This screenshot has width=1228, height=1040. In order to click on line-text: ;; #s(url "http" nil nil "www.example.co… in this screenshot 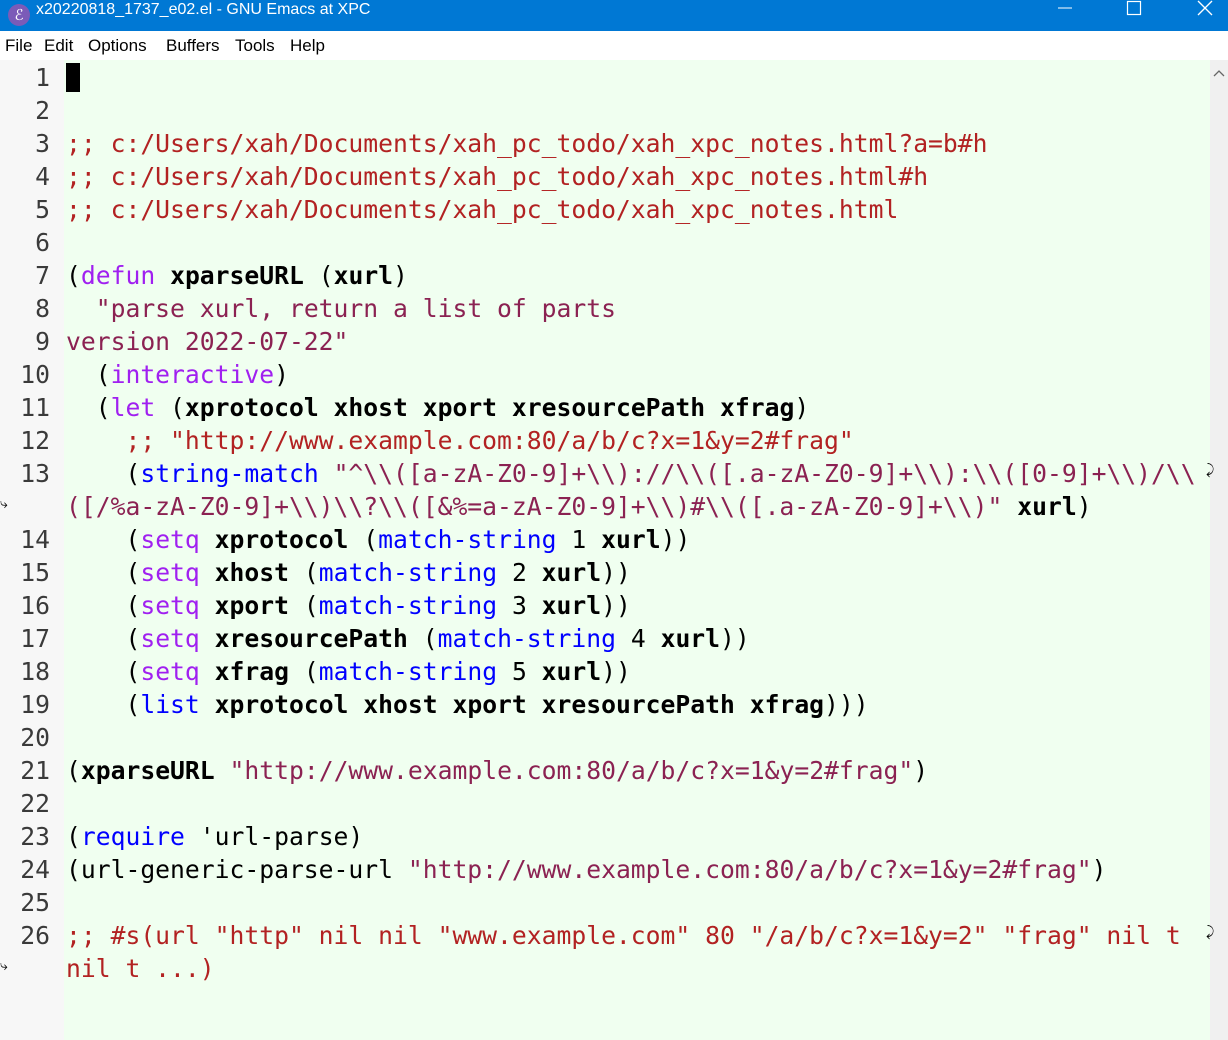, I will do `click(623, 935)`.